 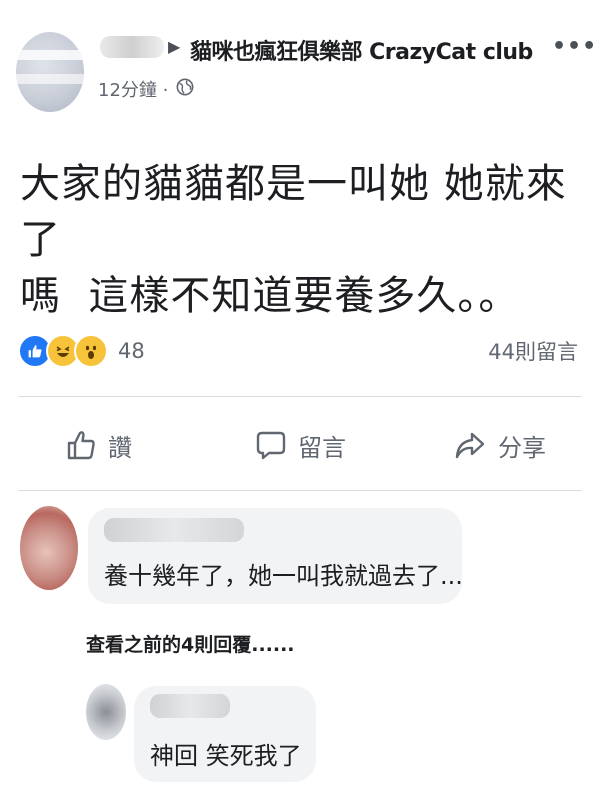 I want to click on replier-name-redacted, so click(x=190, y=706).